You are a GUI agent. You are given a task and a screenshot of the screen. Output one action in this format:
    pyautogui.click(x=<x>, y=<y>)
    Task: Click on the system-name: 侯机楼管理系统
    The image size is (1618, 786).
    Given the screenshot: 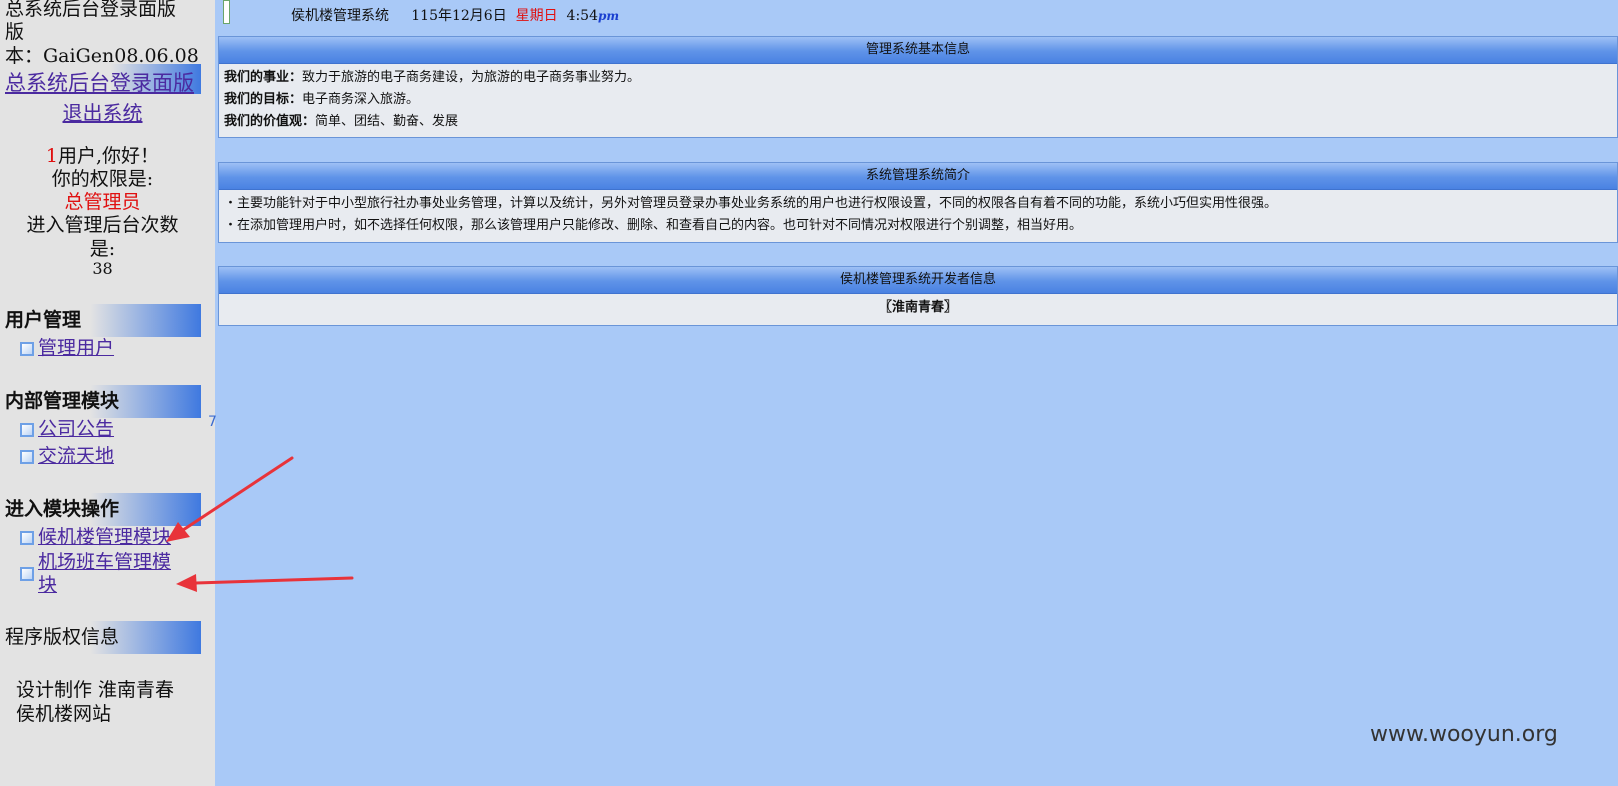 What is the action you would take?
    pyautogui.click(x=340, y=16)
    